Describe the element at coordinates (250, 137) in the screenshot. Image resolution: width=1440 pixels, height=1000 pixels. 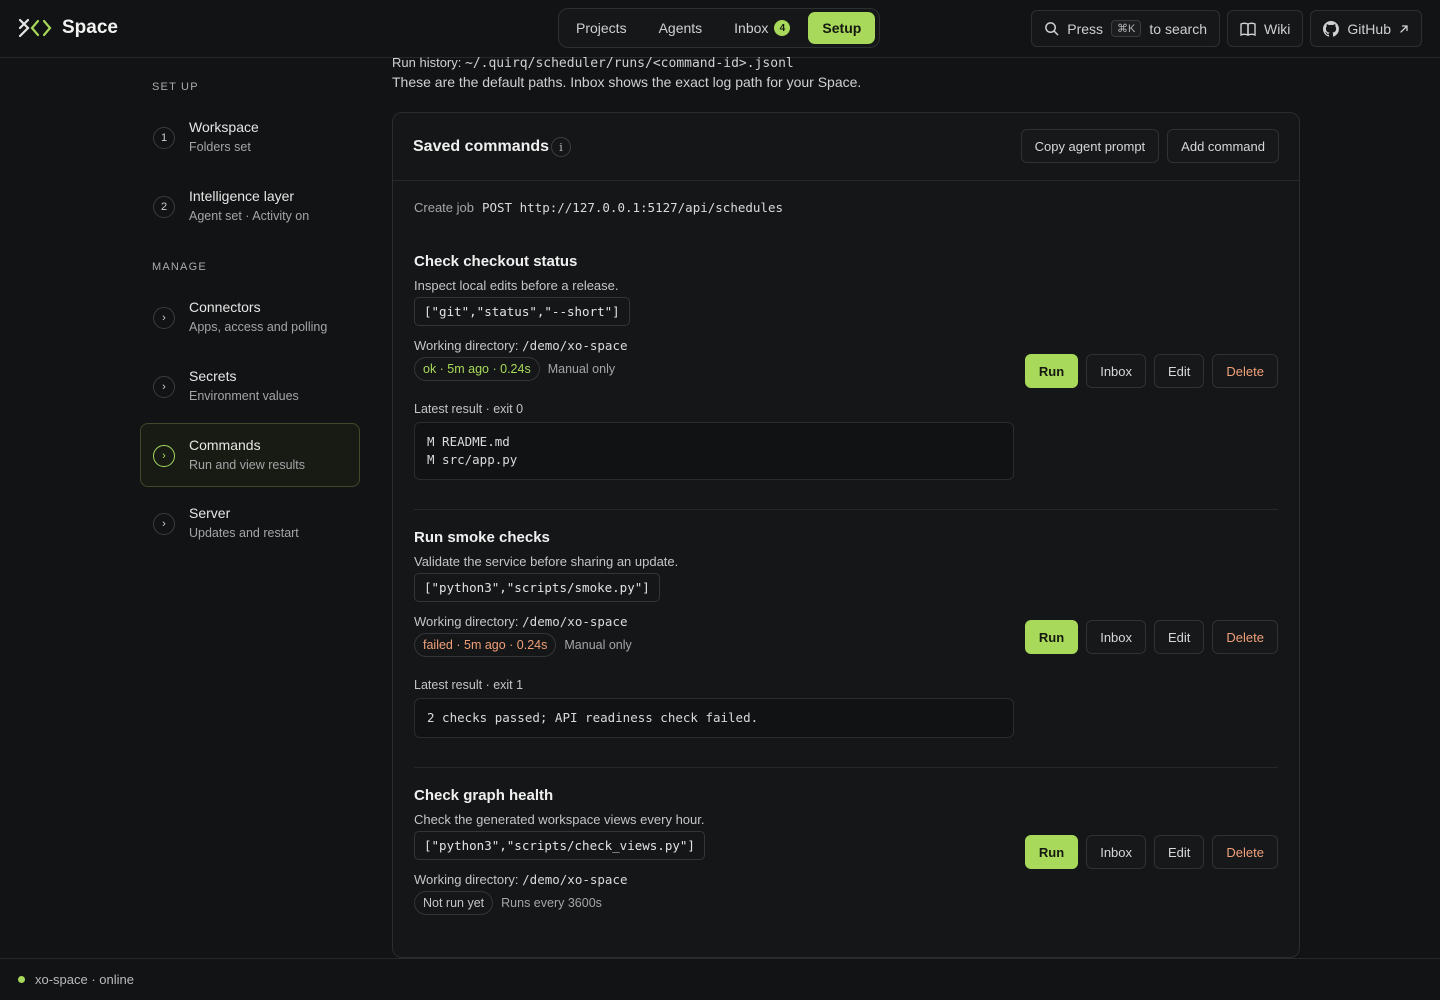
I see `sidebar-item-workspace: 1 Workspace Folders set` at that location.